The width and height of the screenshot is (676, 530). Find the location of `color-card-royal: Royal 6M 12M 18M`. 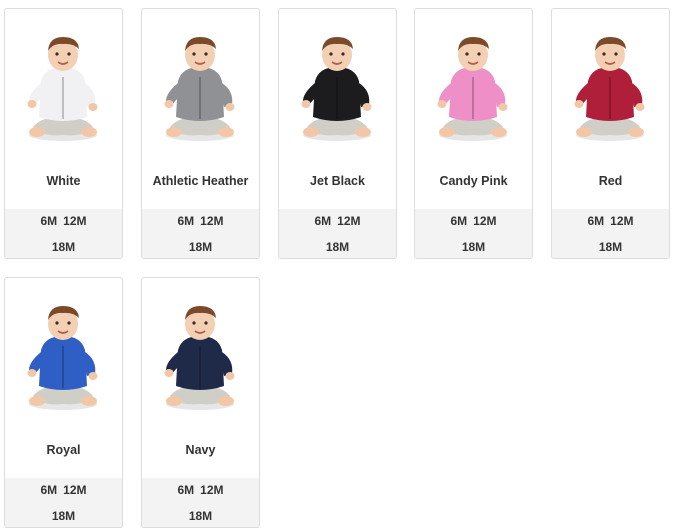

color-card-royal: Royal 6M 12M 18M is located at coordinates (63, 402).